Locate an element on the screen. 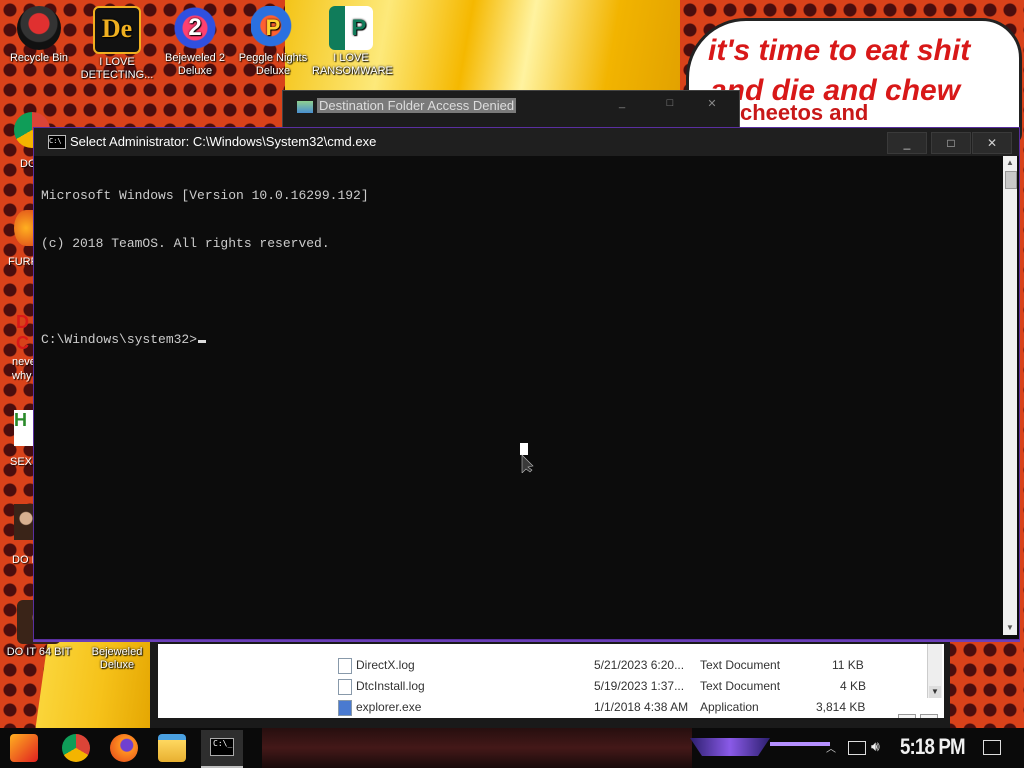 The image size is (1024, 768). file-name: DtcInstall.log is located at coordinates (390, 686).